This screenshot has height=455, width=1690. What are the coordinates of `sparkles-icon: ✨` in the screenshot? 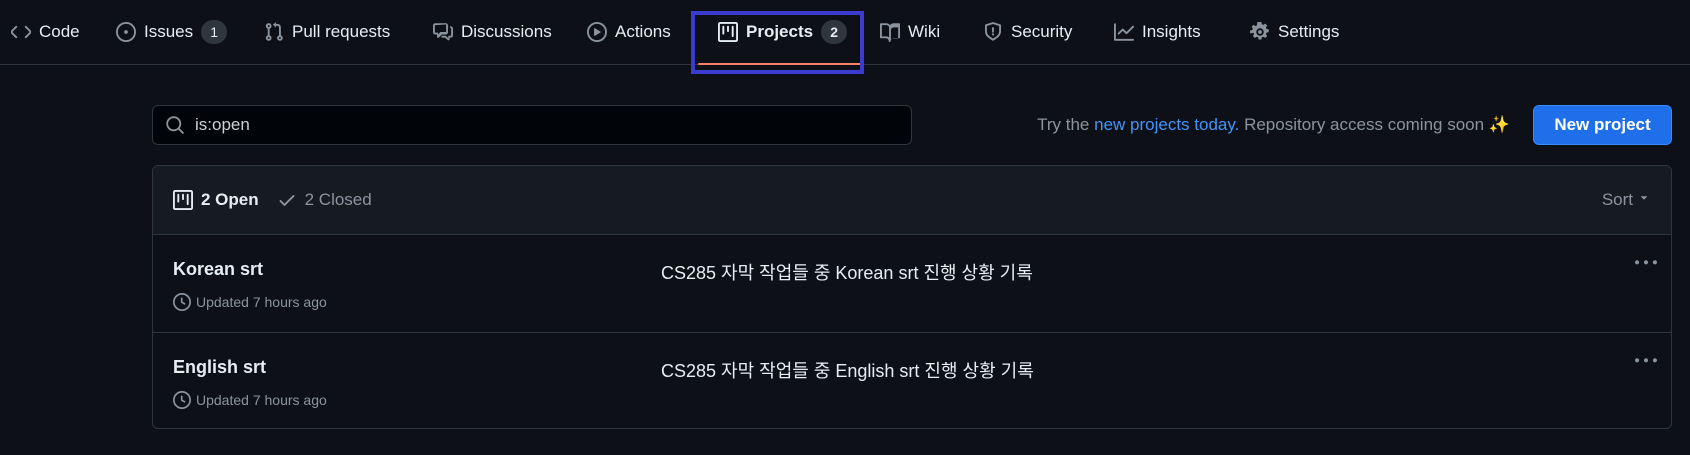 It's located at (1499, 124).